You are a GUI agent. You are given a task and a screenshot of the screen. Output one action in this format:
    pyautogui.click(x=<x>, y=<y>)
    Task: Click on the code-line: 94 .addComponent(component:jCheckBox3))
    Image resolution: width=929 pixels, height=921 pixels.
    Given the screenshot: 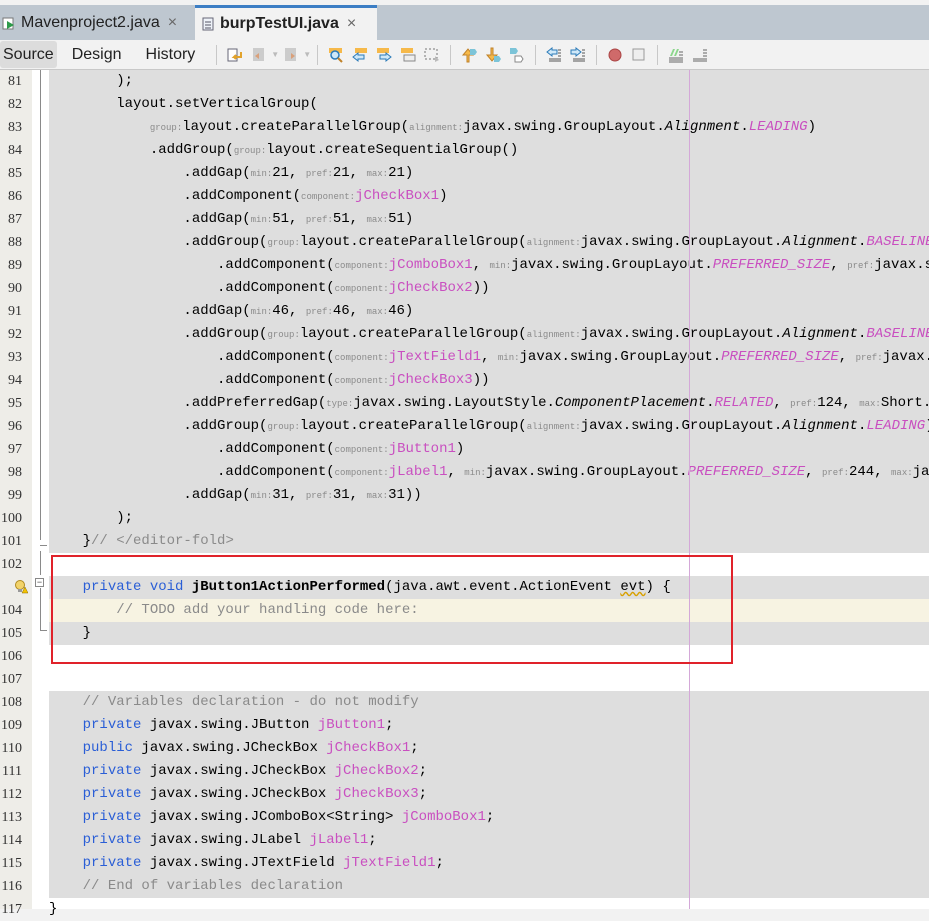 What is the action you would take?
    pyautogui.click(x=464, y=380)
    